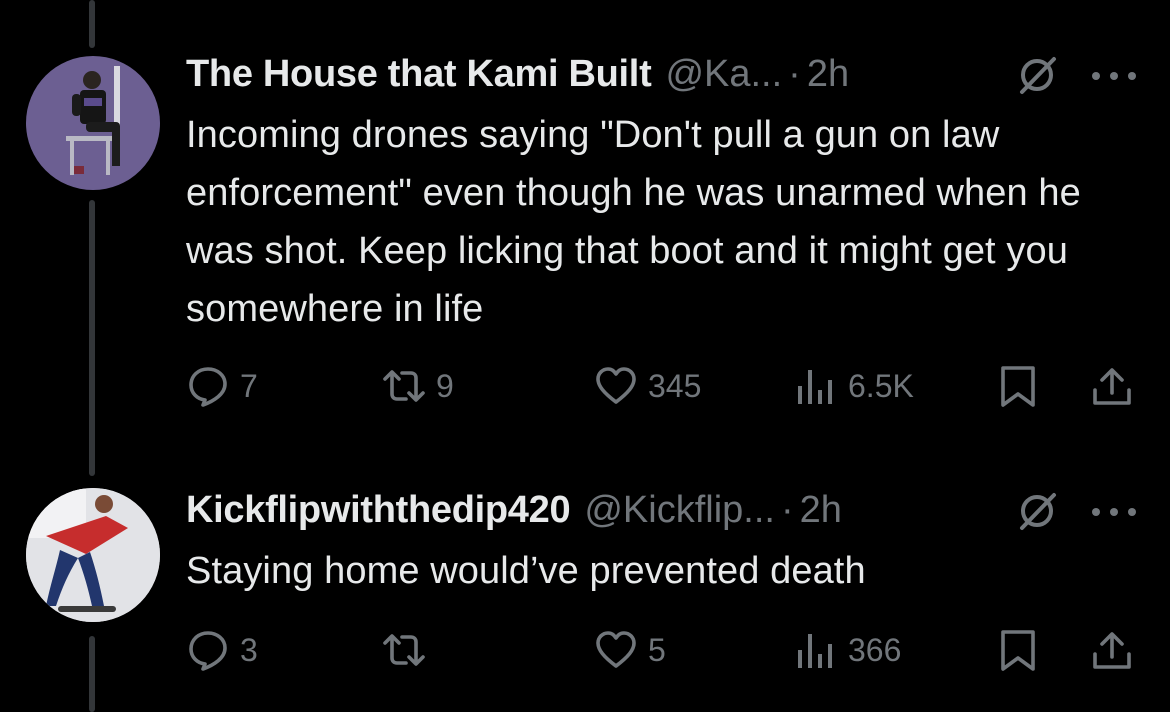 The width and height of the screenshot is (1170, 712). I want to click on reply-count: 7, so click(249, 385).